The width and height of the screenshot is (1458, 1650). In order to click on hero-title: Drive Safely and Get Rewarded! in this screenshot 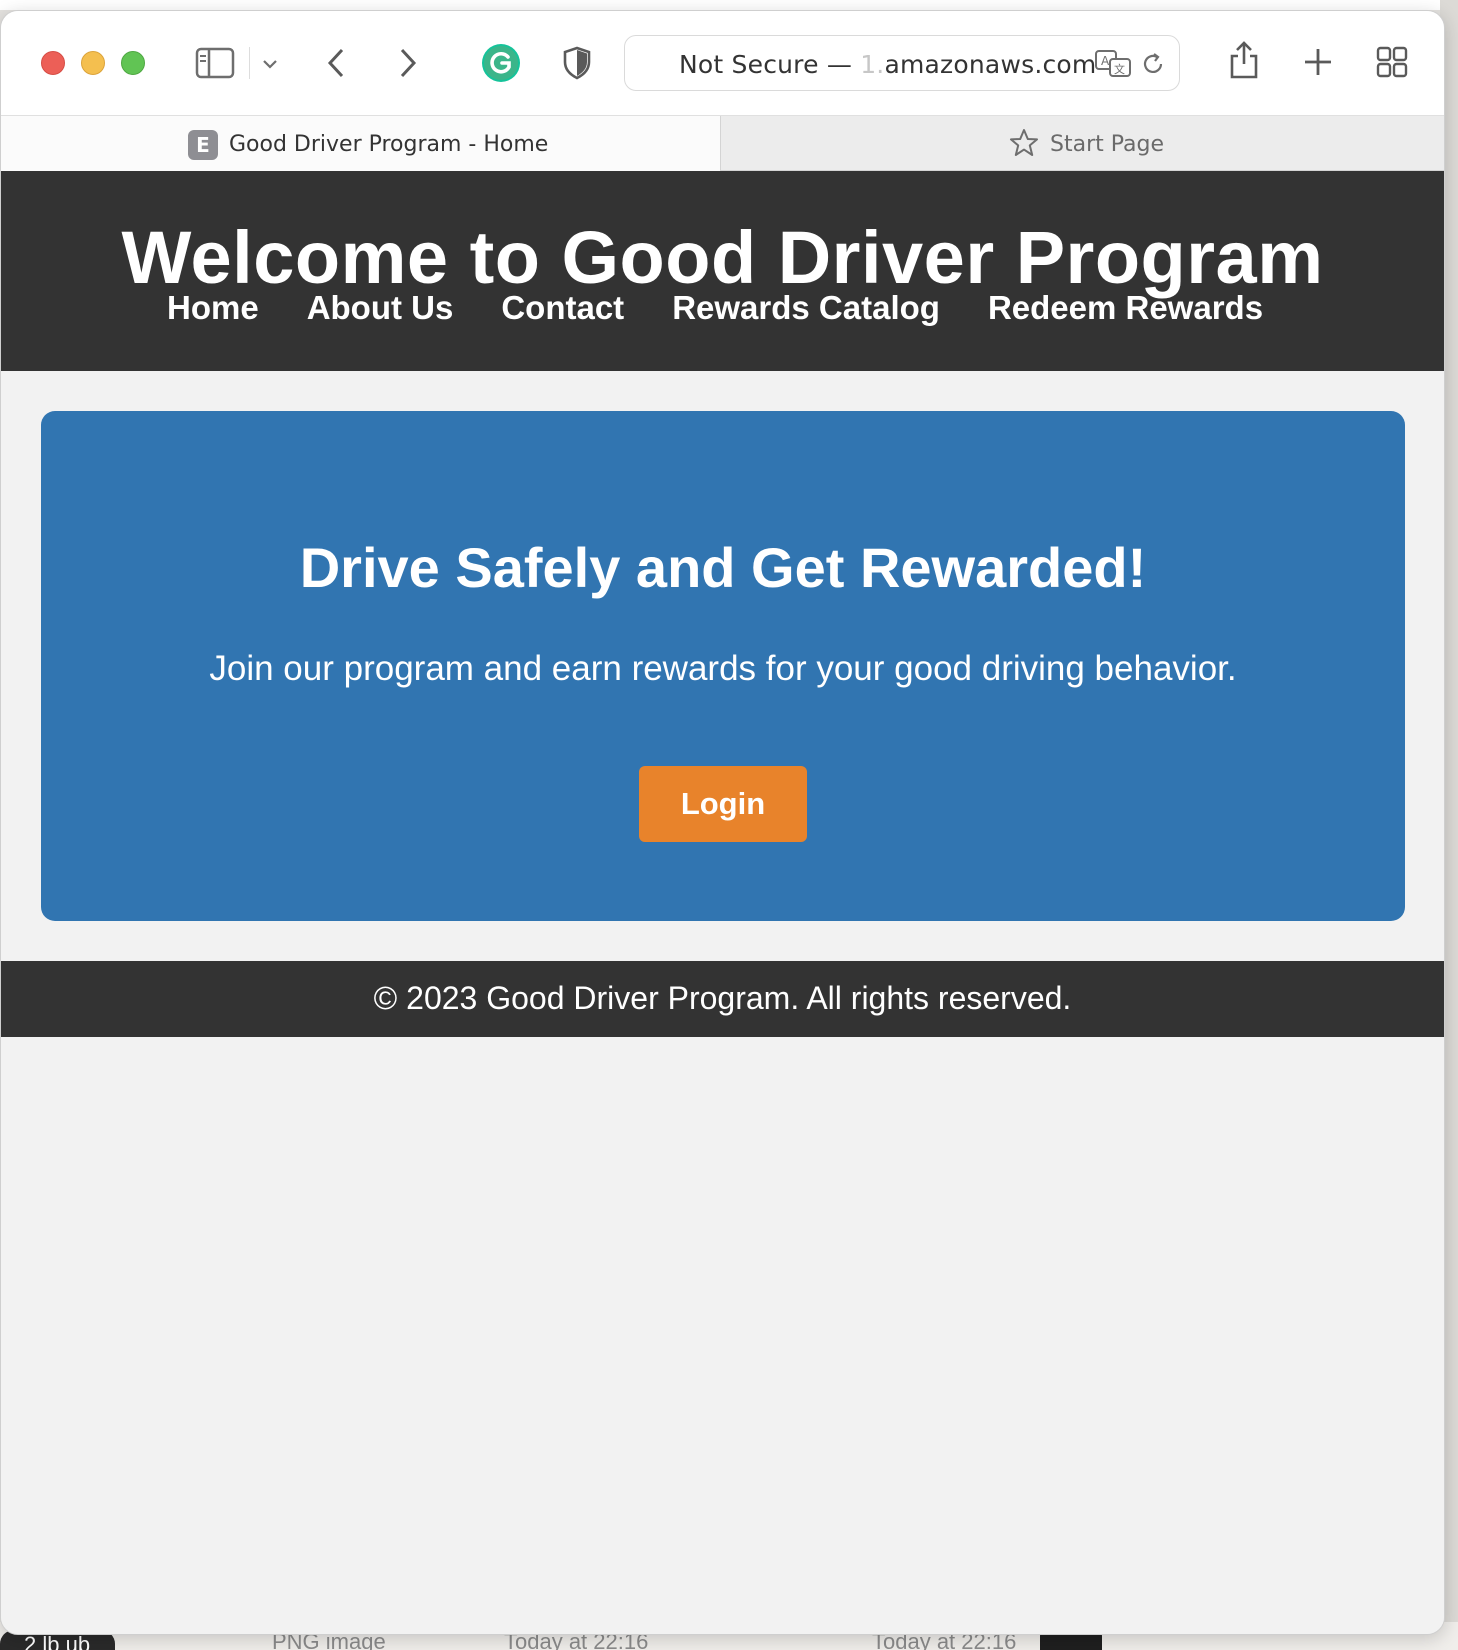, I will do `click(723, 567)`.